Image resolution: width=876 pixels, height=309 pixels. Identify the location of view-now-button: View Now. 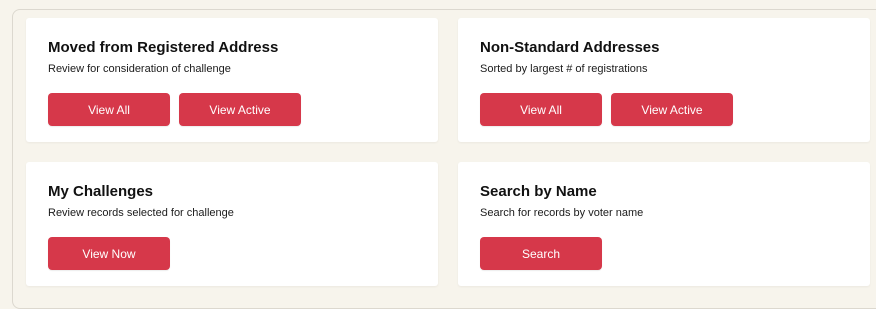
(109, 253).